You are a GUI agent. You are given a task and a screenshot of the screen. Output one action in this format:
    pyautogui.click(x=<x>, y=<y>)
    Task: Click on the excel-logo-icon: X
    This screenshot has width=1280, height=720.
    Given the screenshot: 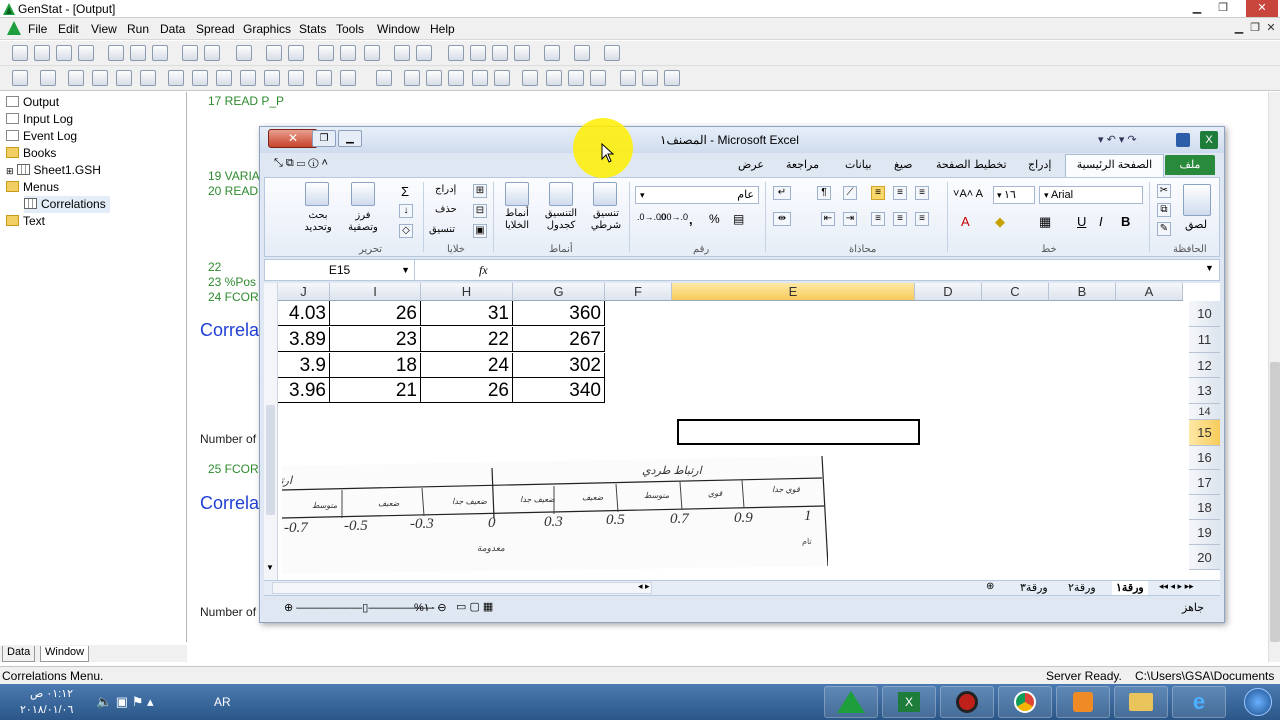 What is the action you would take?
    pyautogui.click(x=1209, y=140)
    